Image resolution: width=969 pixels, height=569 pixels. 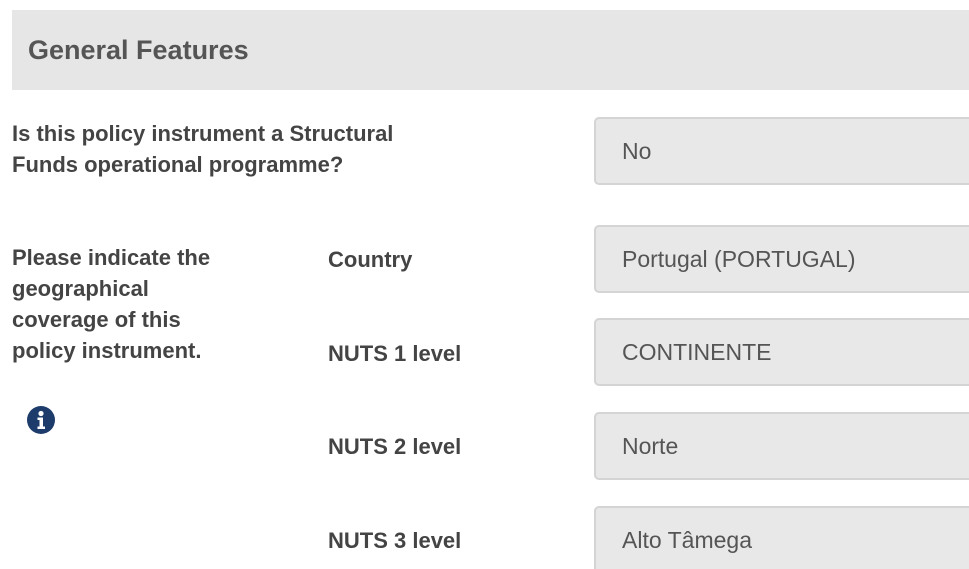 What do you see at coordinates (107, 350) in the screenshot?
I see `coverage-question-line4: policy instrument.` at bounding box center [107, 350].